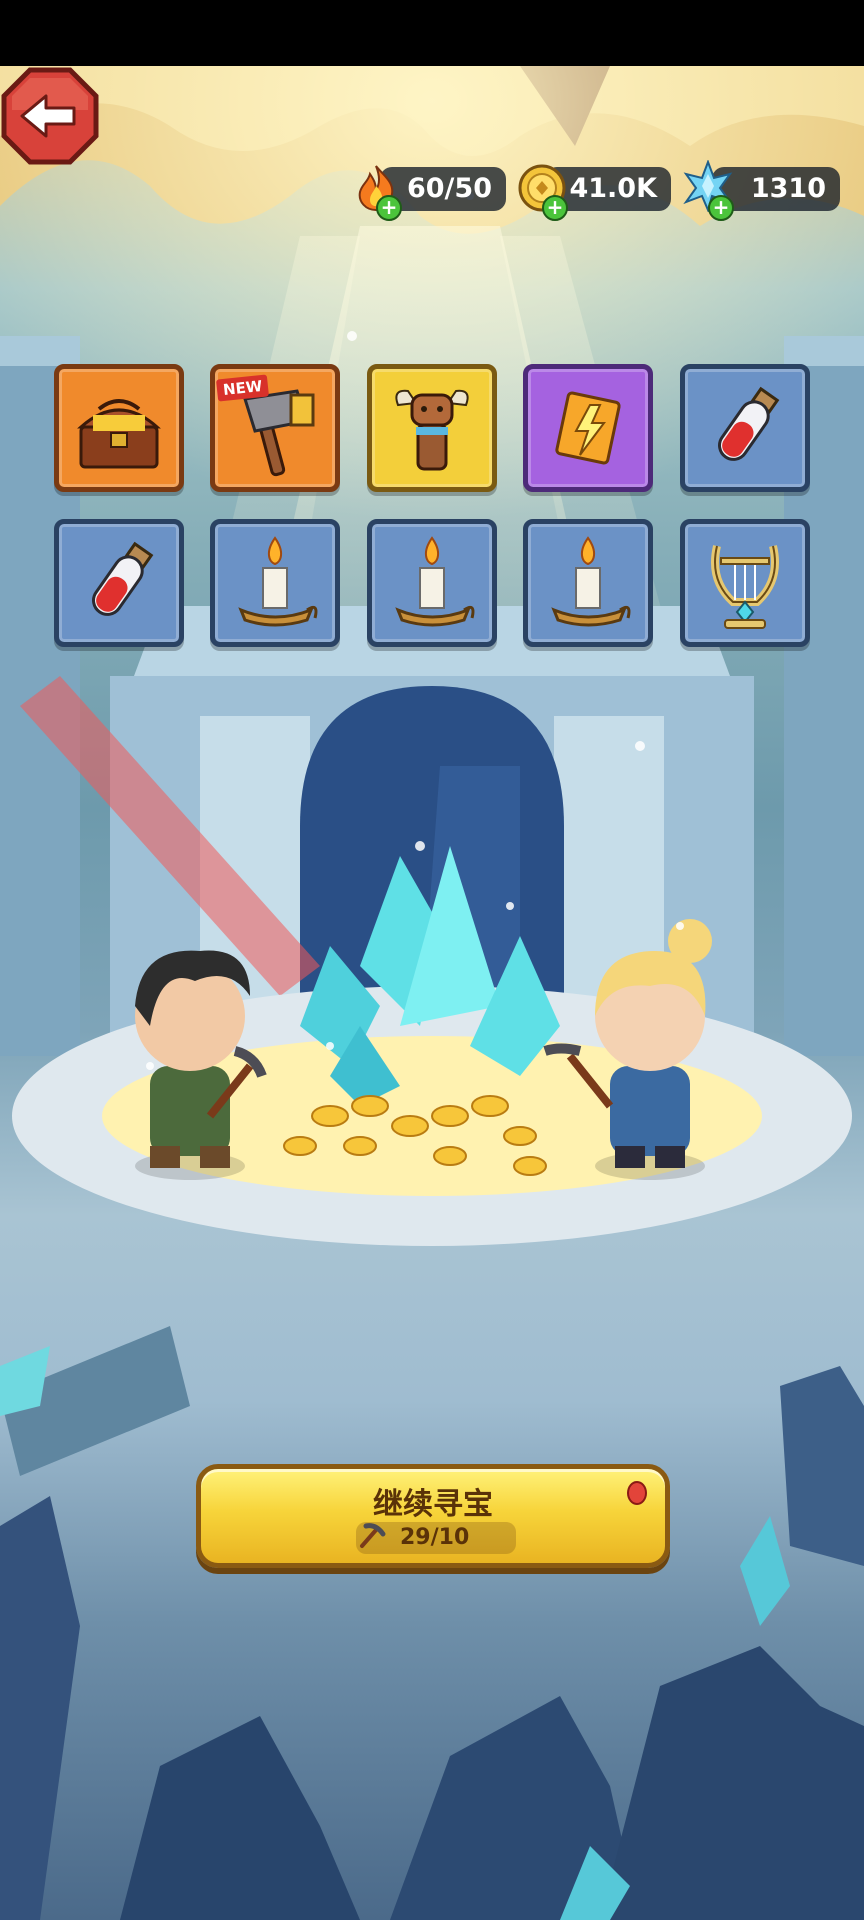 The image size is (864, 1920). I want to click on item-hammer: NEW, so click(275, 428).